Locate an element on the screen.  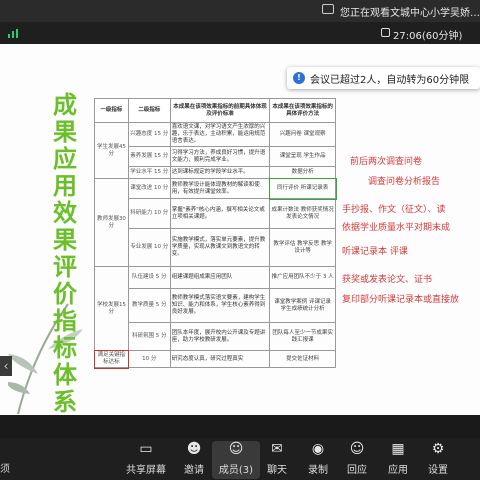
info-icon: ! is located at coordinates (299, 78).